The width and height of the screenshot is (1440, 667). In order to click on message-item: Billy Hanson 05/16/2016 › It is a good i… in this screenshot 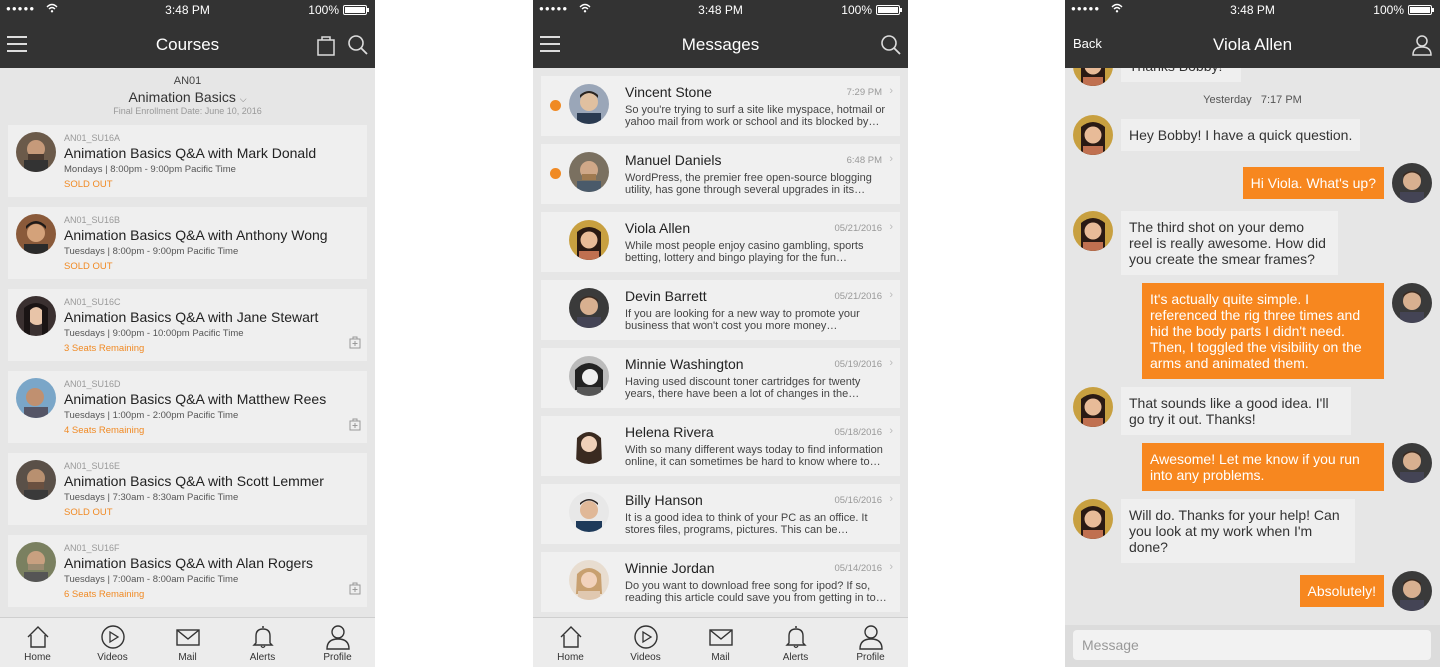, I will do `click(720, 514)`.